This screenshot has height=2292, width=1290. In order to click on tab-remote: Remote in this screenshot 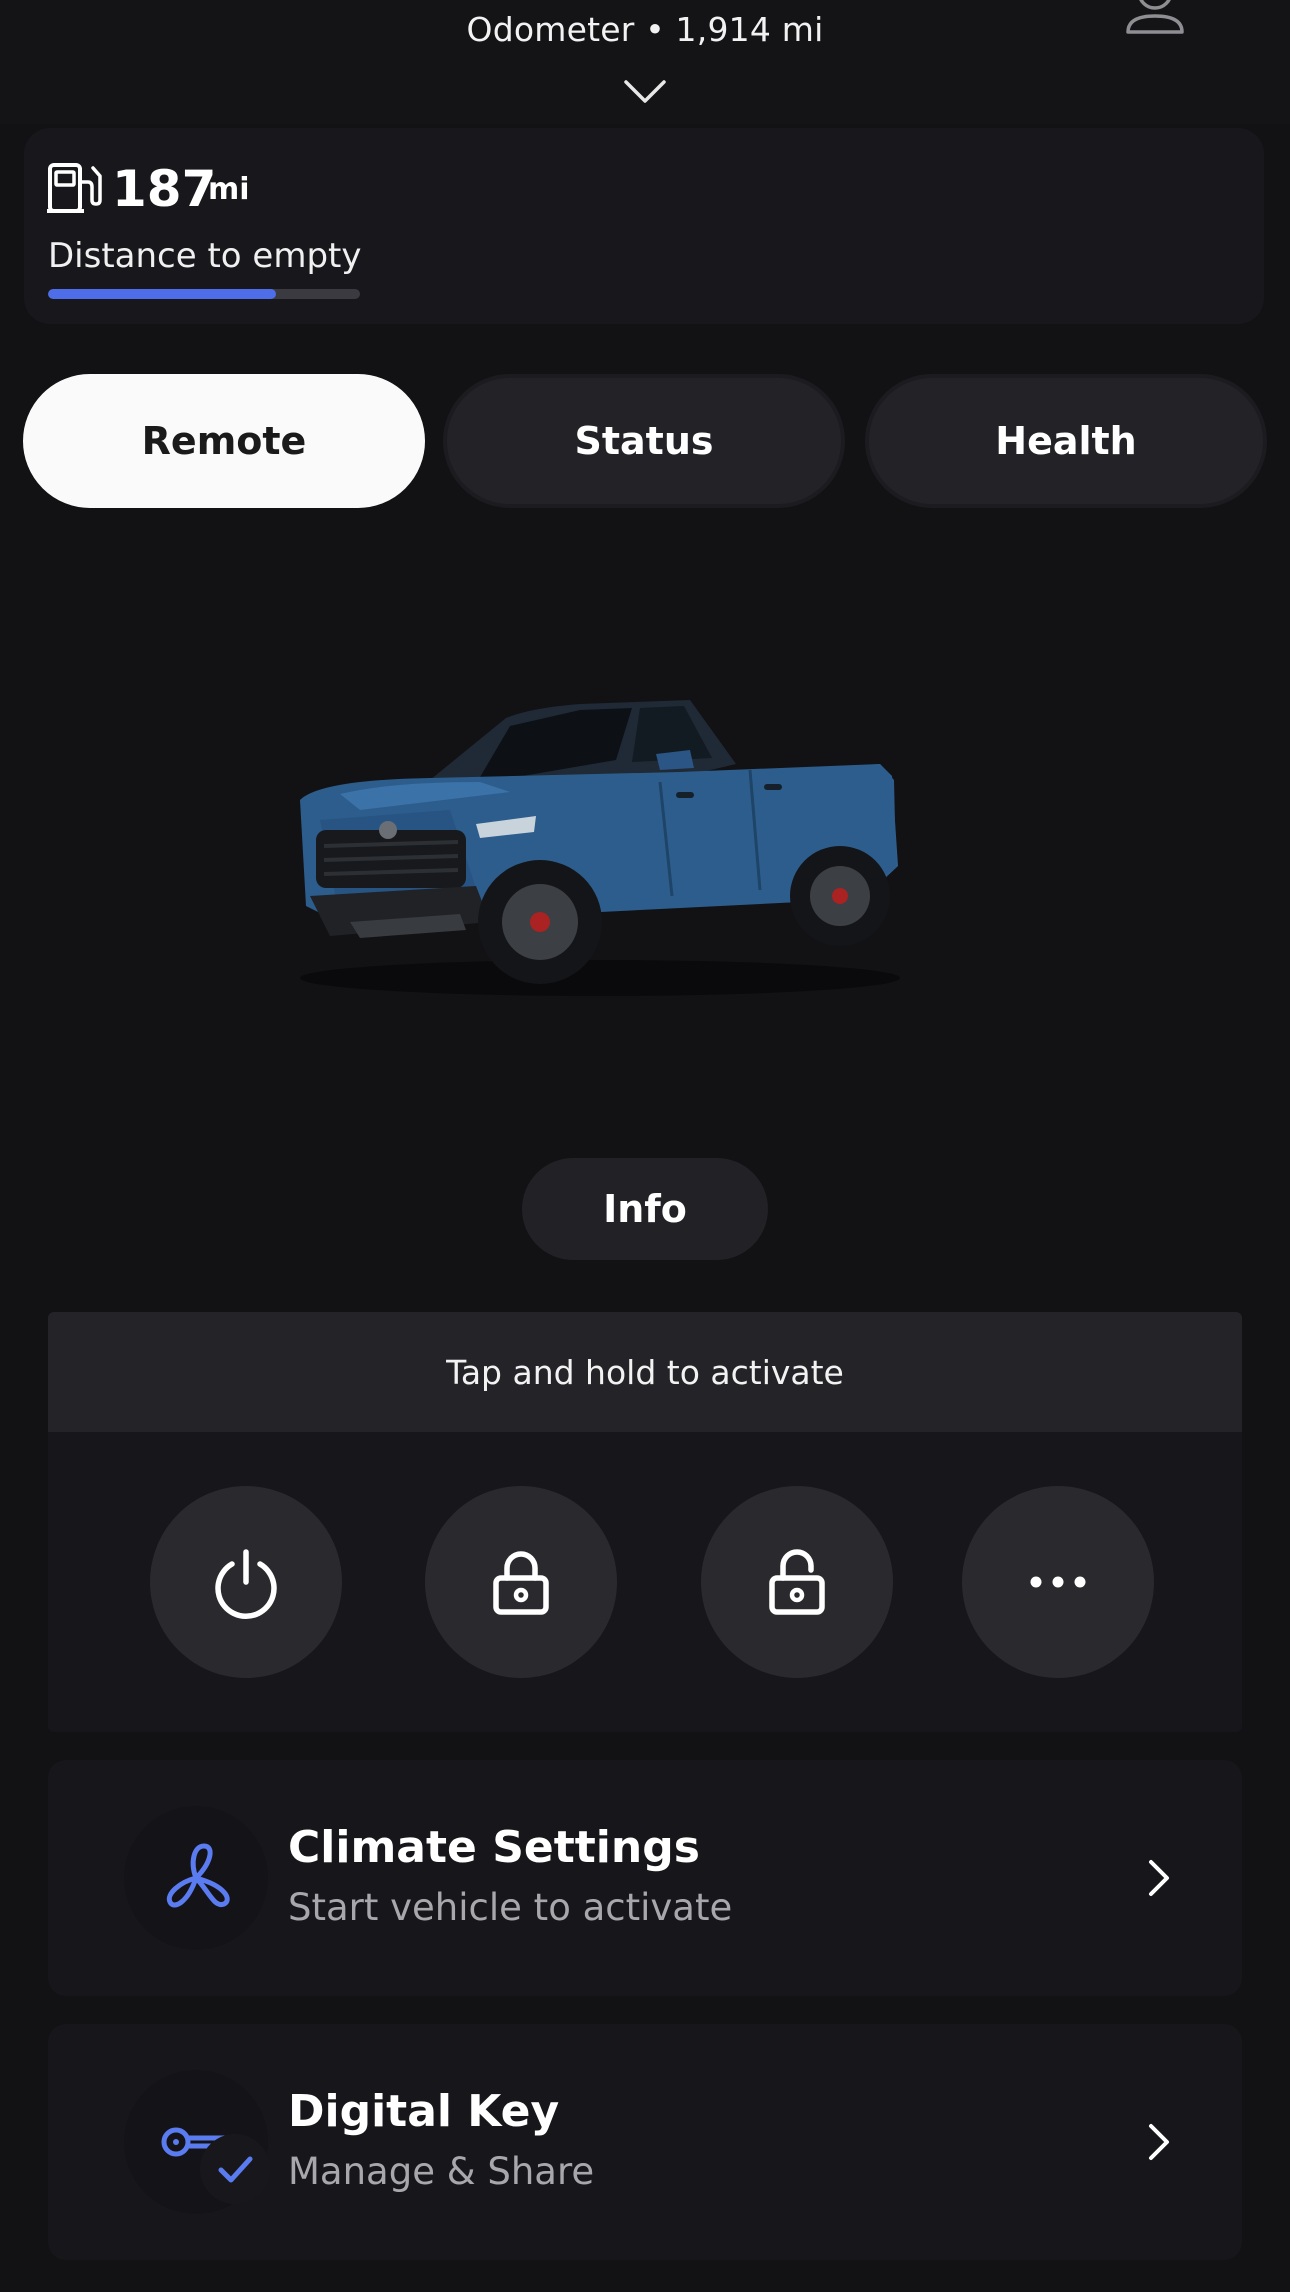, I will do `click(224, 441)`.